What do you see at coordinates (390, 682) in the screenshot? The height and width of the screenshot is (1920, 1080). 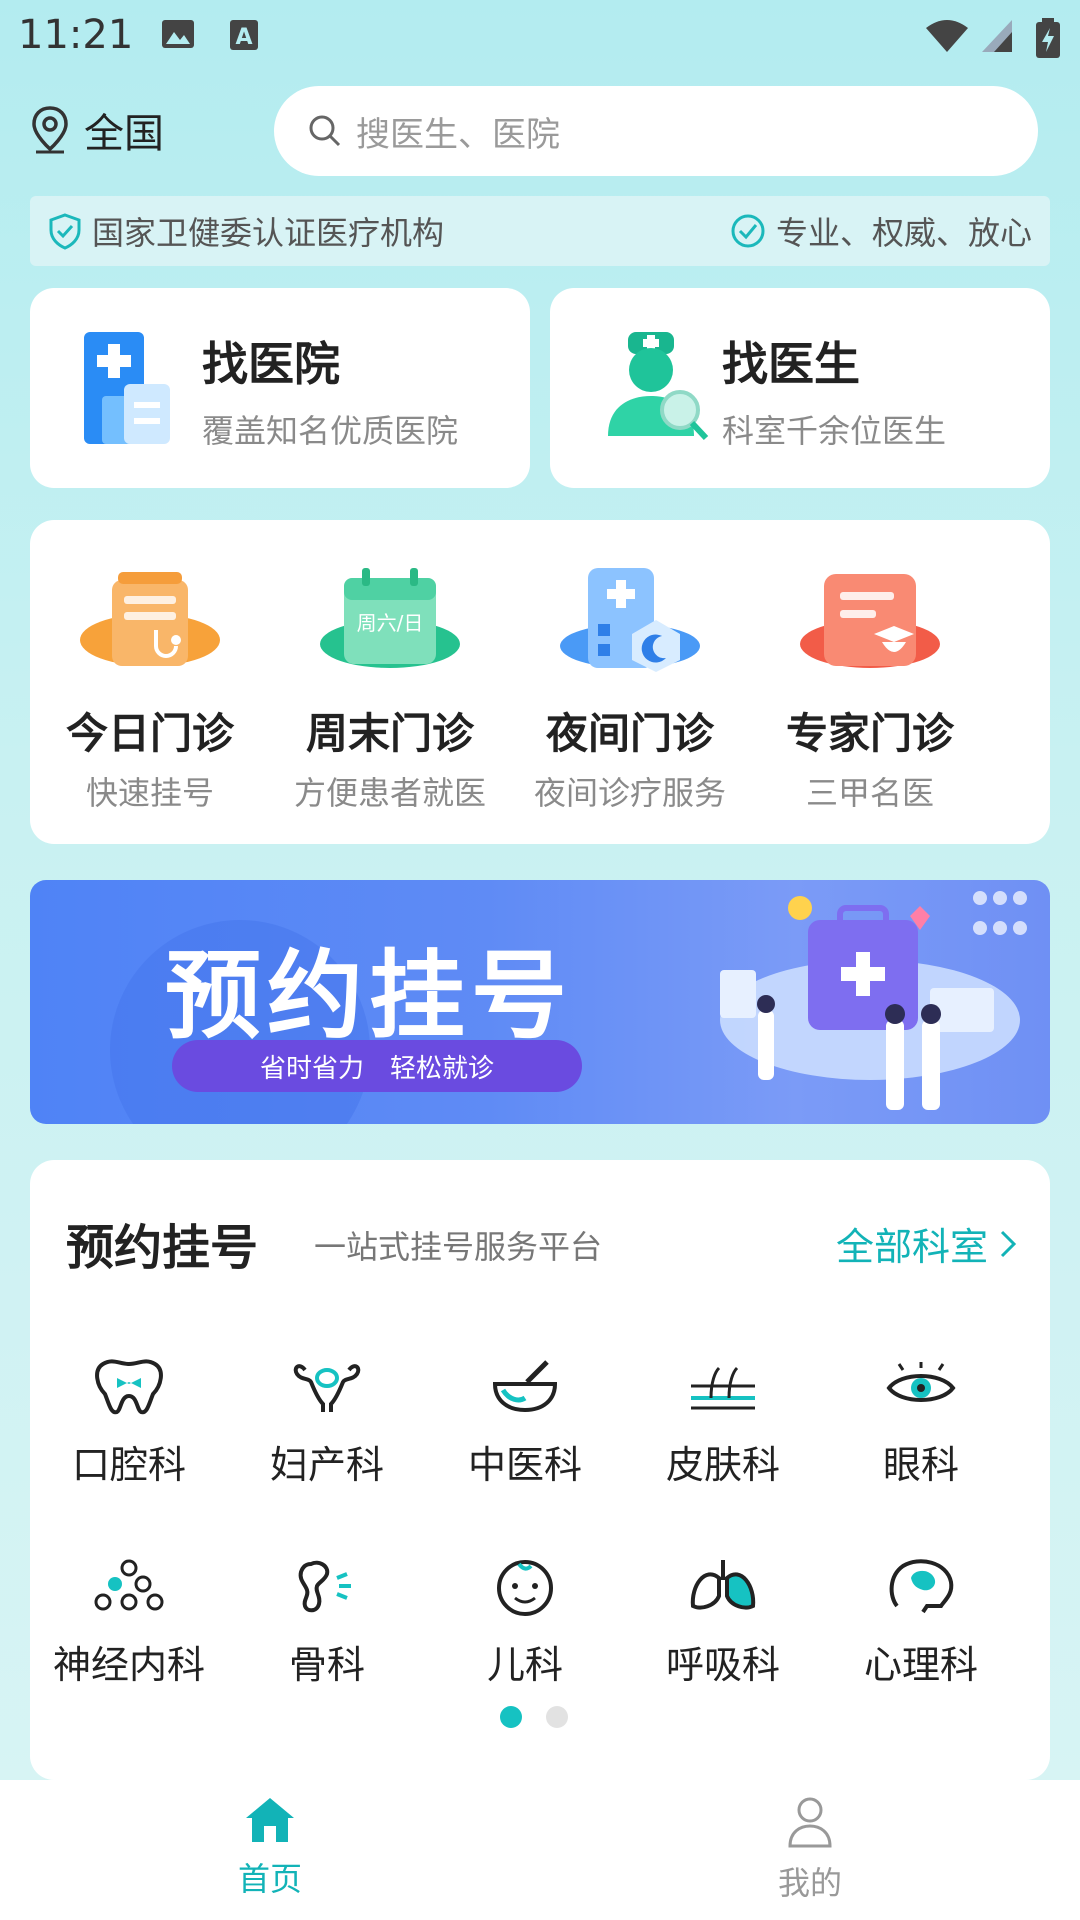 I see `clinic-weekend: 周六/日 周末门诊 方便患者就医` at bounding box center [390, 682].